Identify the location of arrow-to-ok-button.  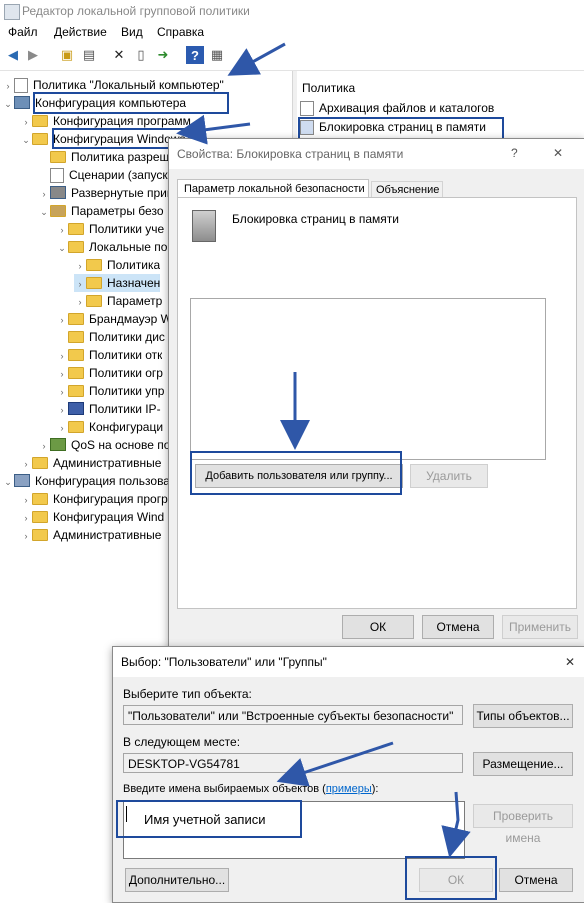
(456, 824).